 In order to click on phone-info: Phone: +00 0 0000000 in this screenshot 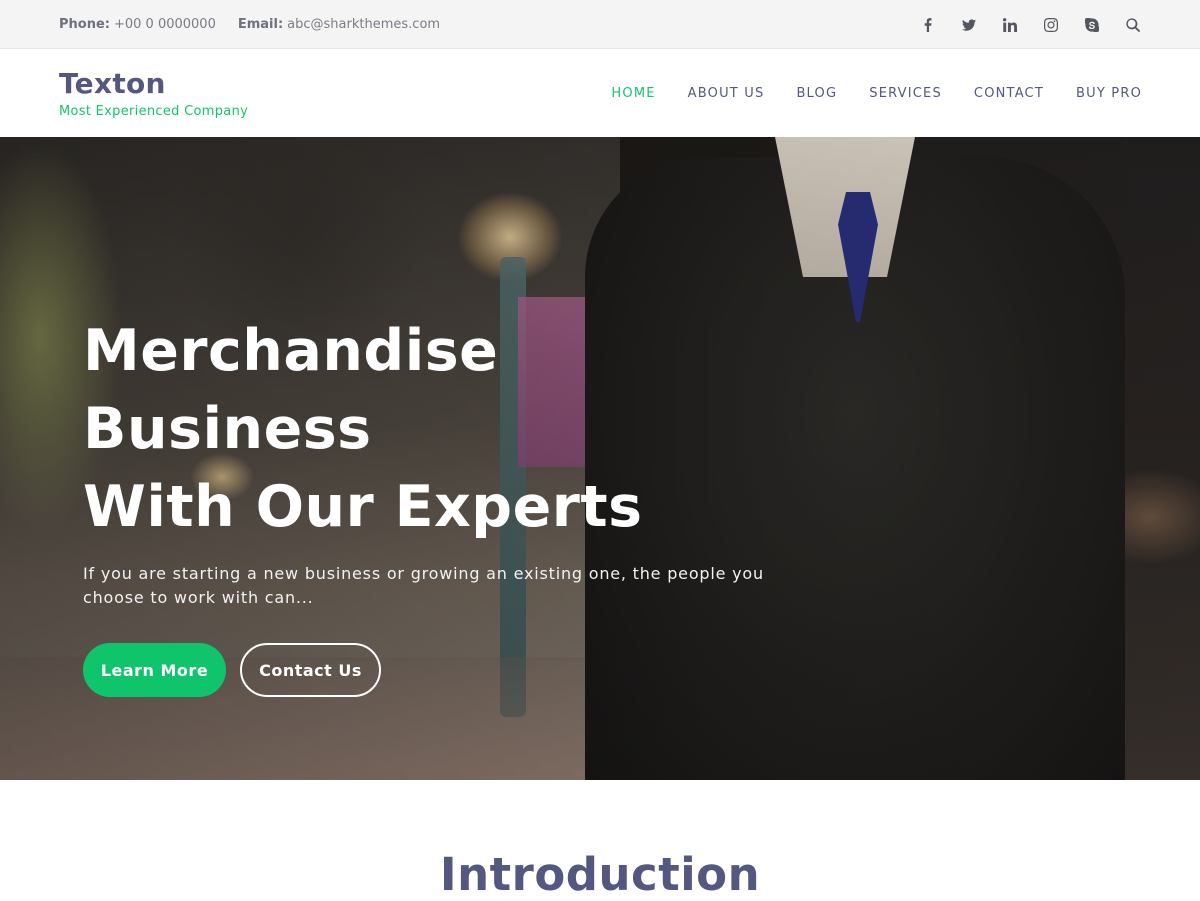, I will do `click(137, 24)`.